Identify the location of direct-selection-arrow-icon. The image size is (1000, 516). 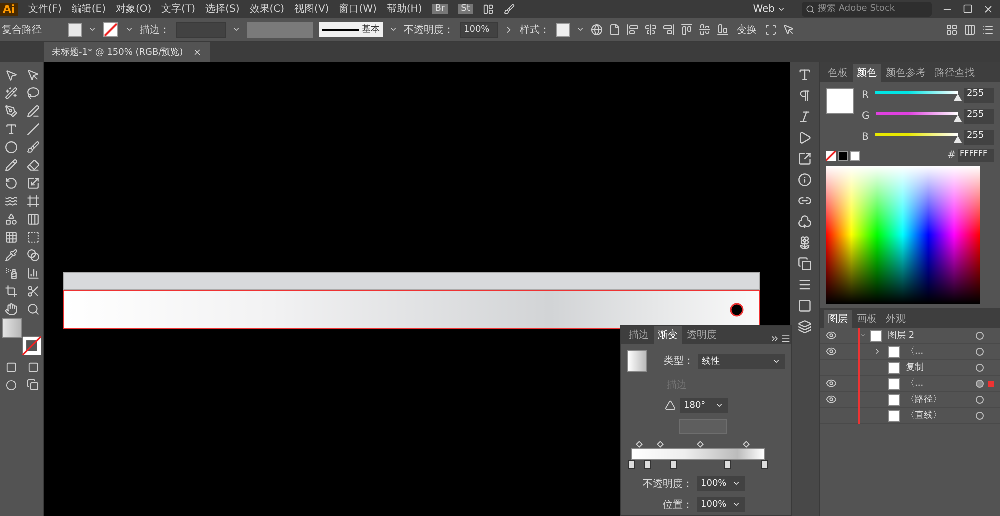
(33, 75).